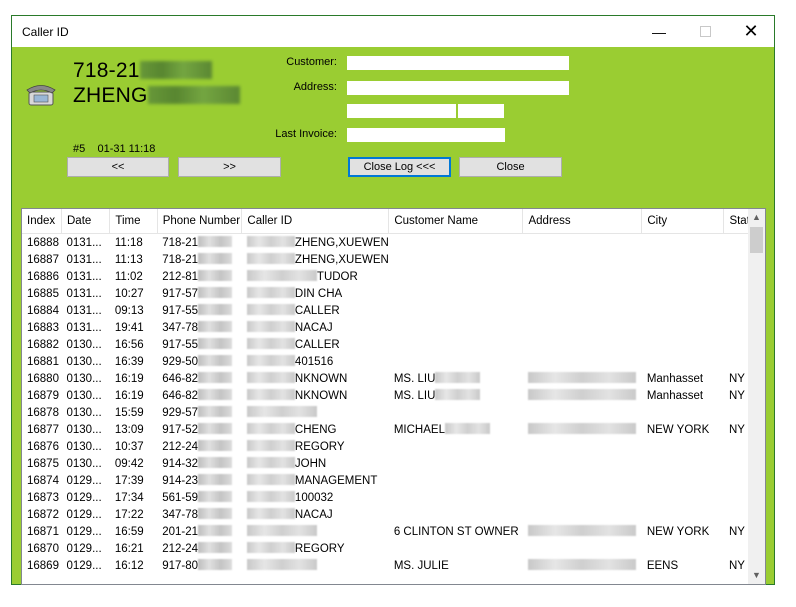 The width and height of the screenshot is (796, 607). Describe the element at coordinates (133, 259) in the screenshot. I see `time-cell: 11:13` at that location.